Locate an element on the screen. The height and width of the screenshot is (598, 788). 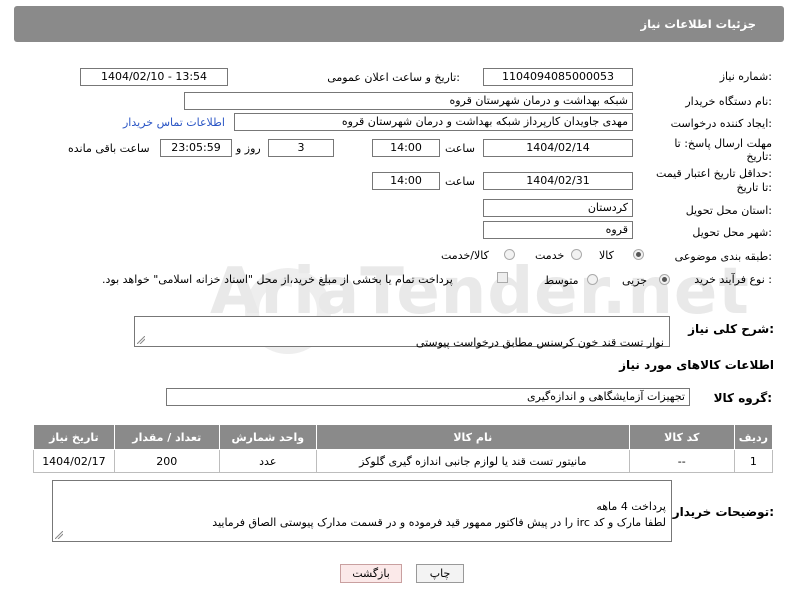
process-label: نوع فرآیند خرید : is located at coordinates (733, 279).